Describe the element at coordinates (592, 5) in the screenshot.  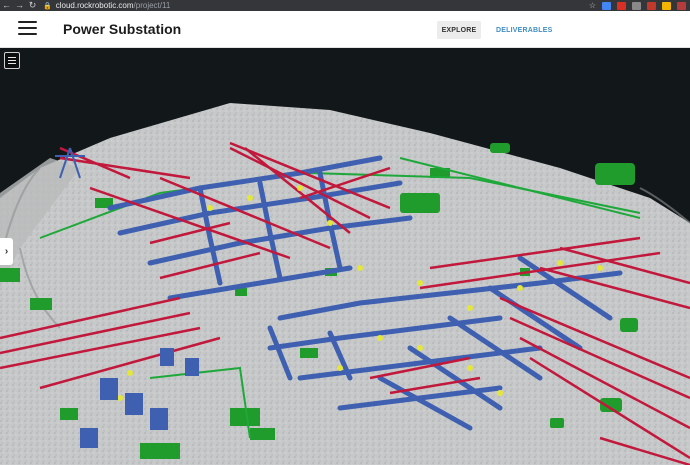
I see `star-icon: ☆` at that location.